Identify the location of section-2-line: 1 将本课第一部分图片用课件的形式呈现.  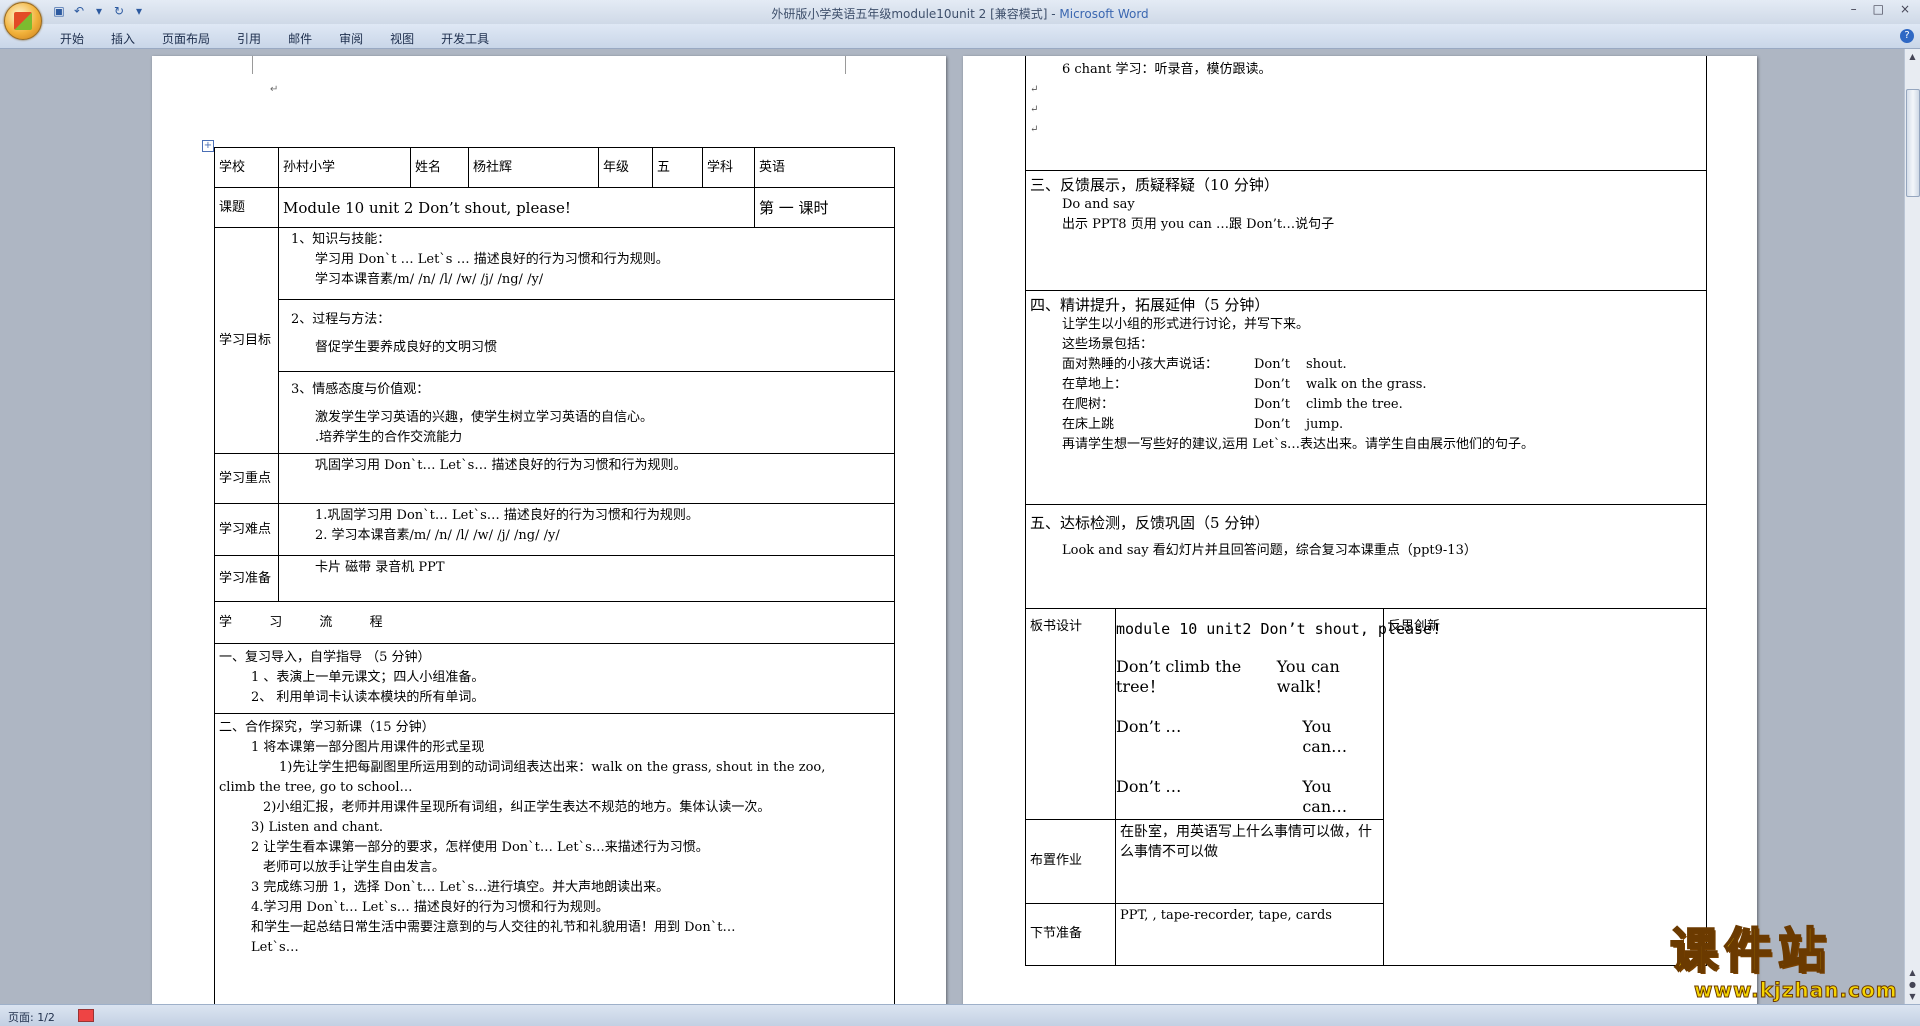
(368, 747).